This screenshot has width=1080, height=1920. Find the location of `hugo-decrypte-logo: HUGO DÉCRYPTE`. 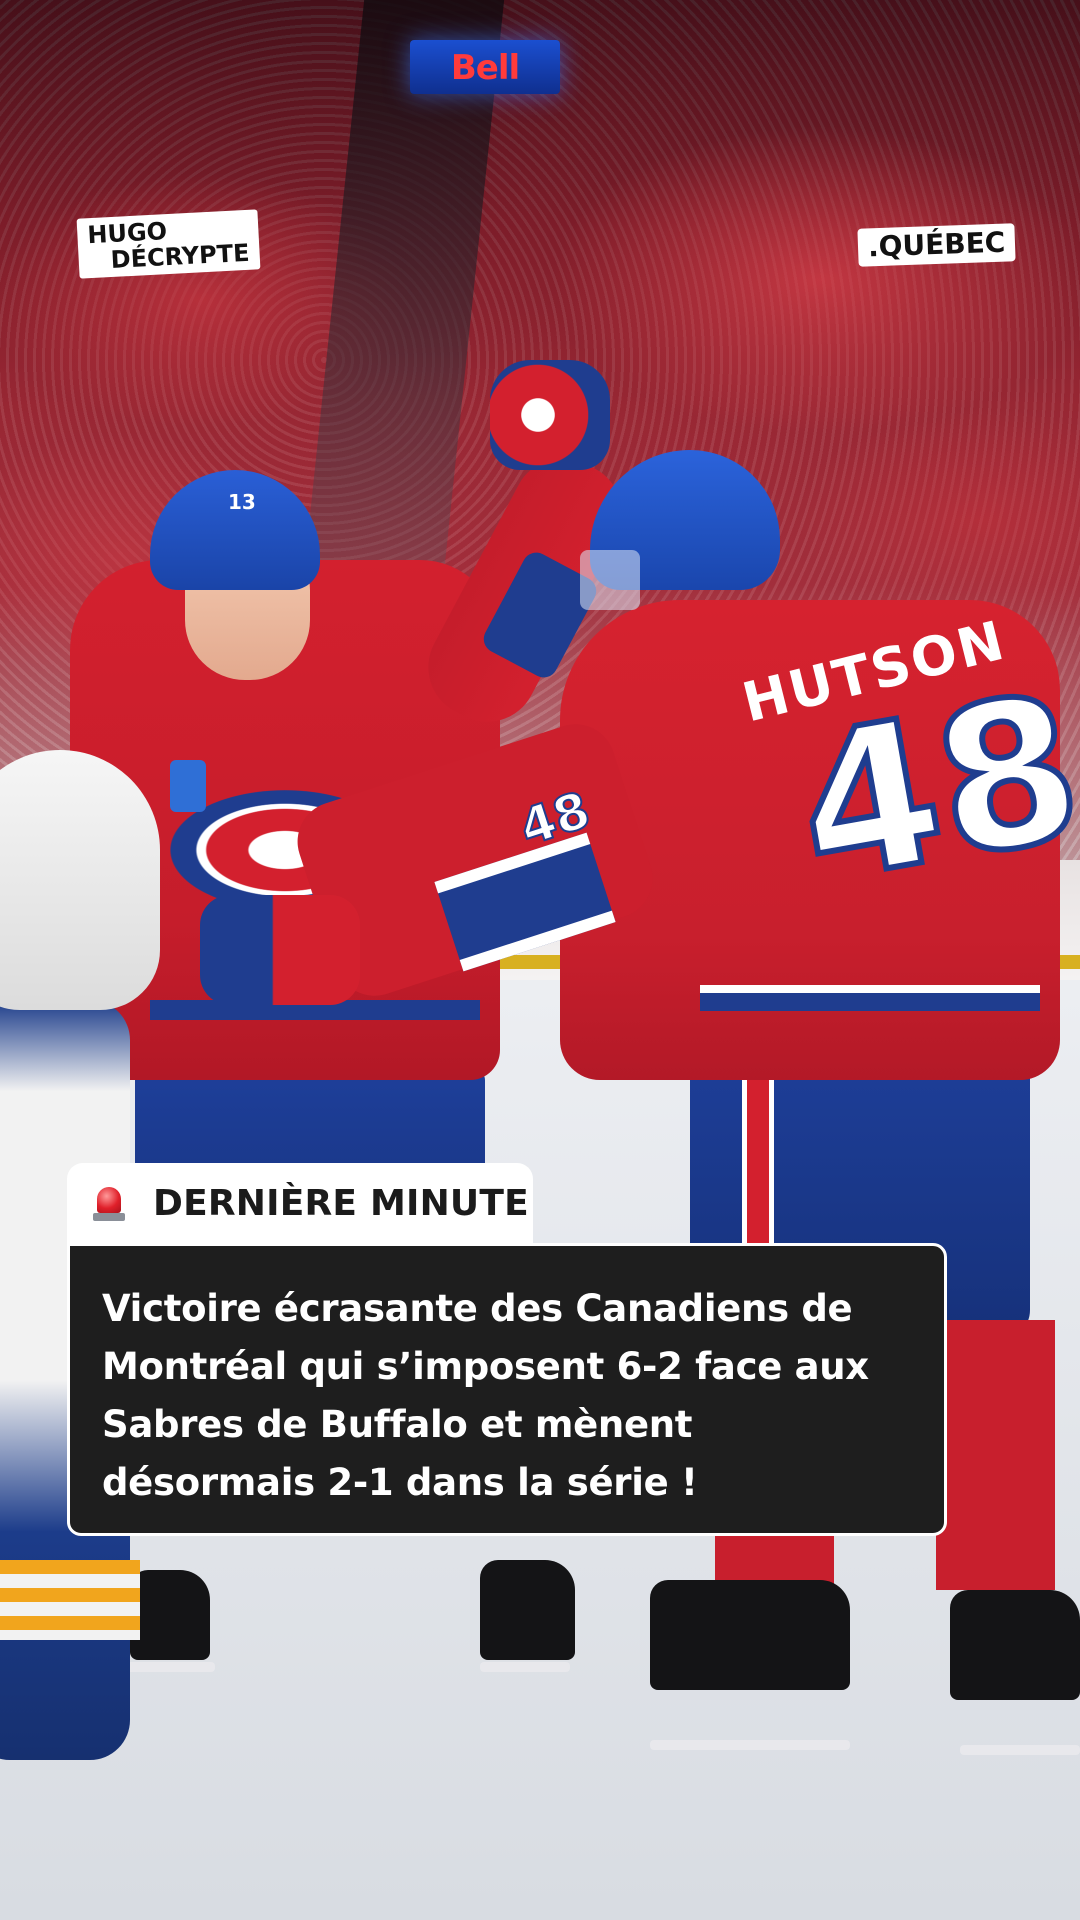

hugo-decrypte-logo: HUGO DÉCRYPTE is located at coordinates (168, 244).